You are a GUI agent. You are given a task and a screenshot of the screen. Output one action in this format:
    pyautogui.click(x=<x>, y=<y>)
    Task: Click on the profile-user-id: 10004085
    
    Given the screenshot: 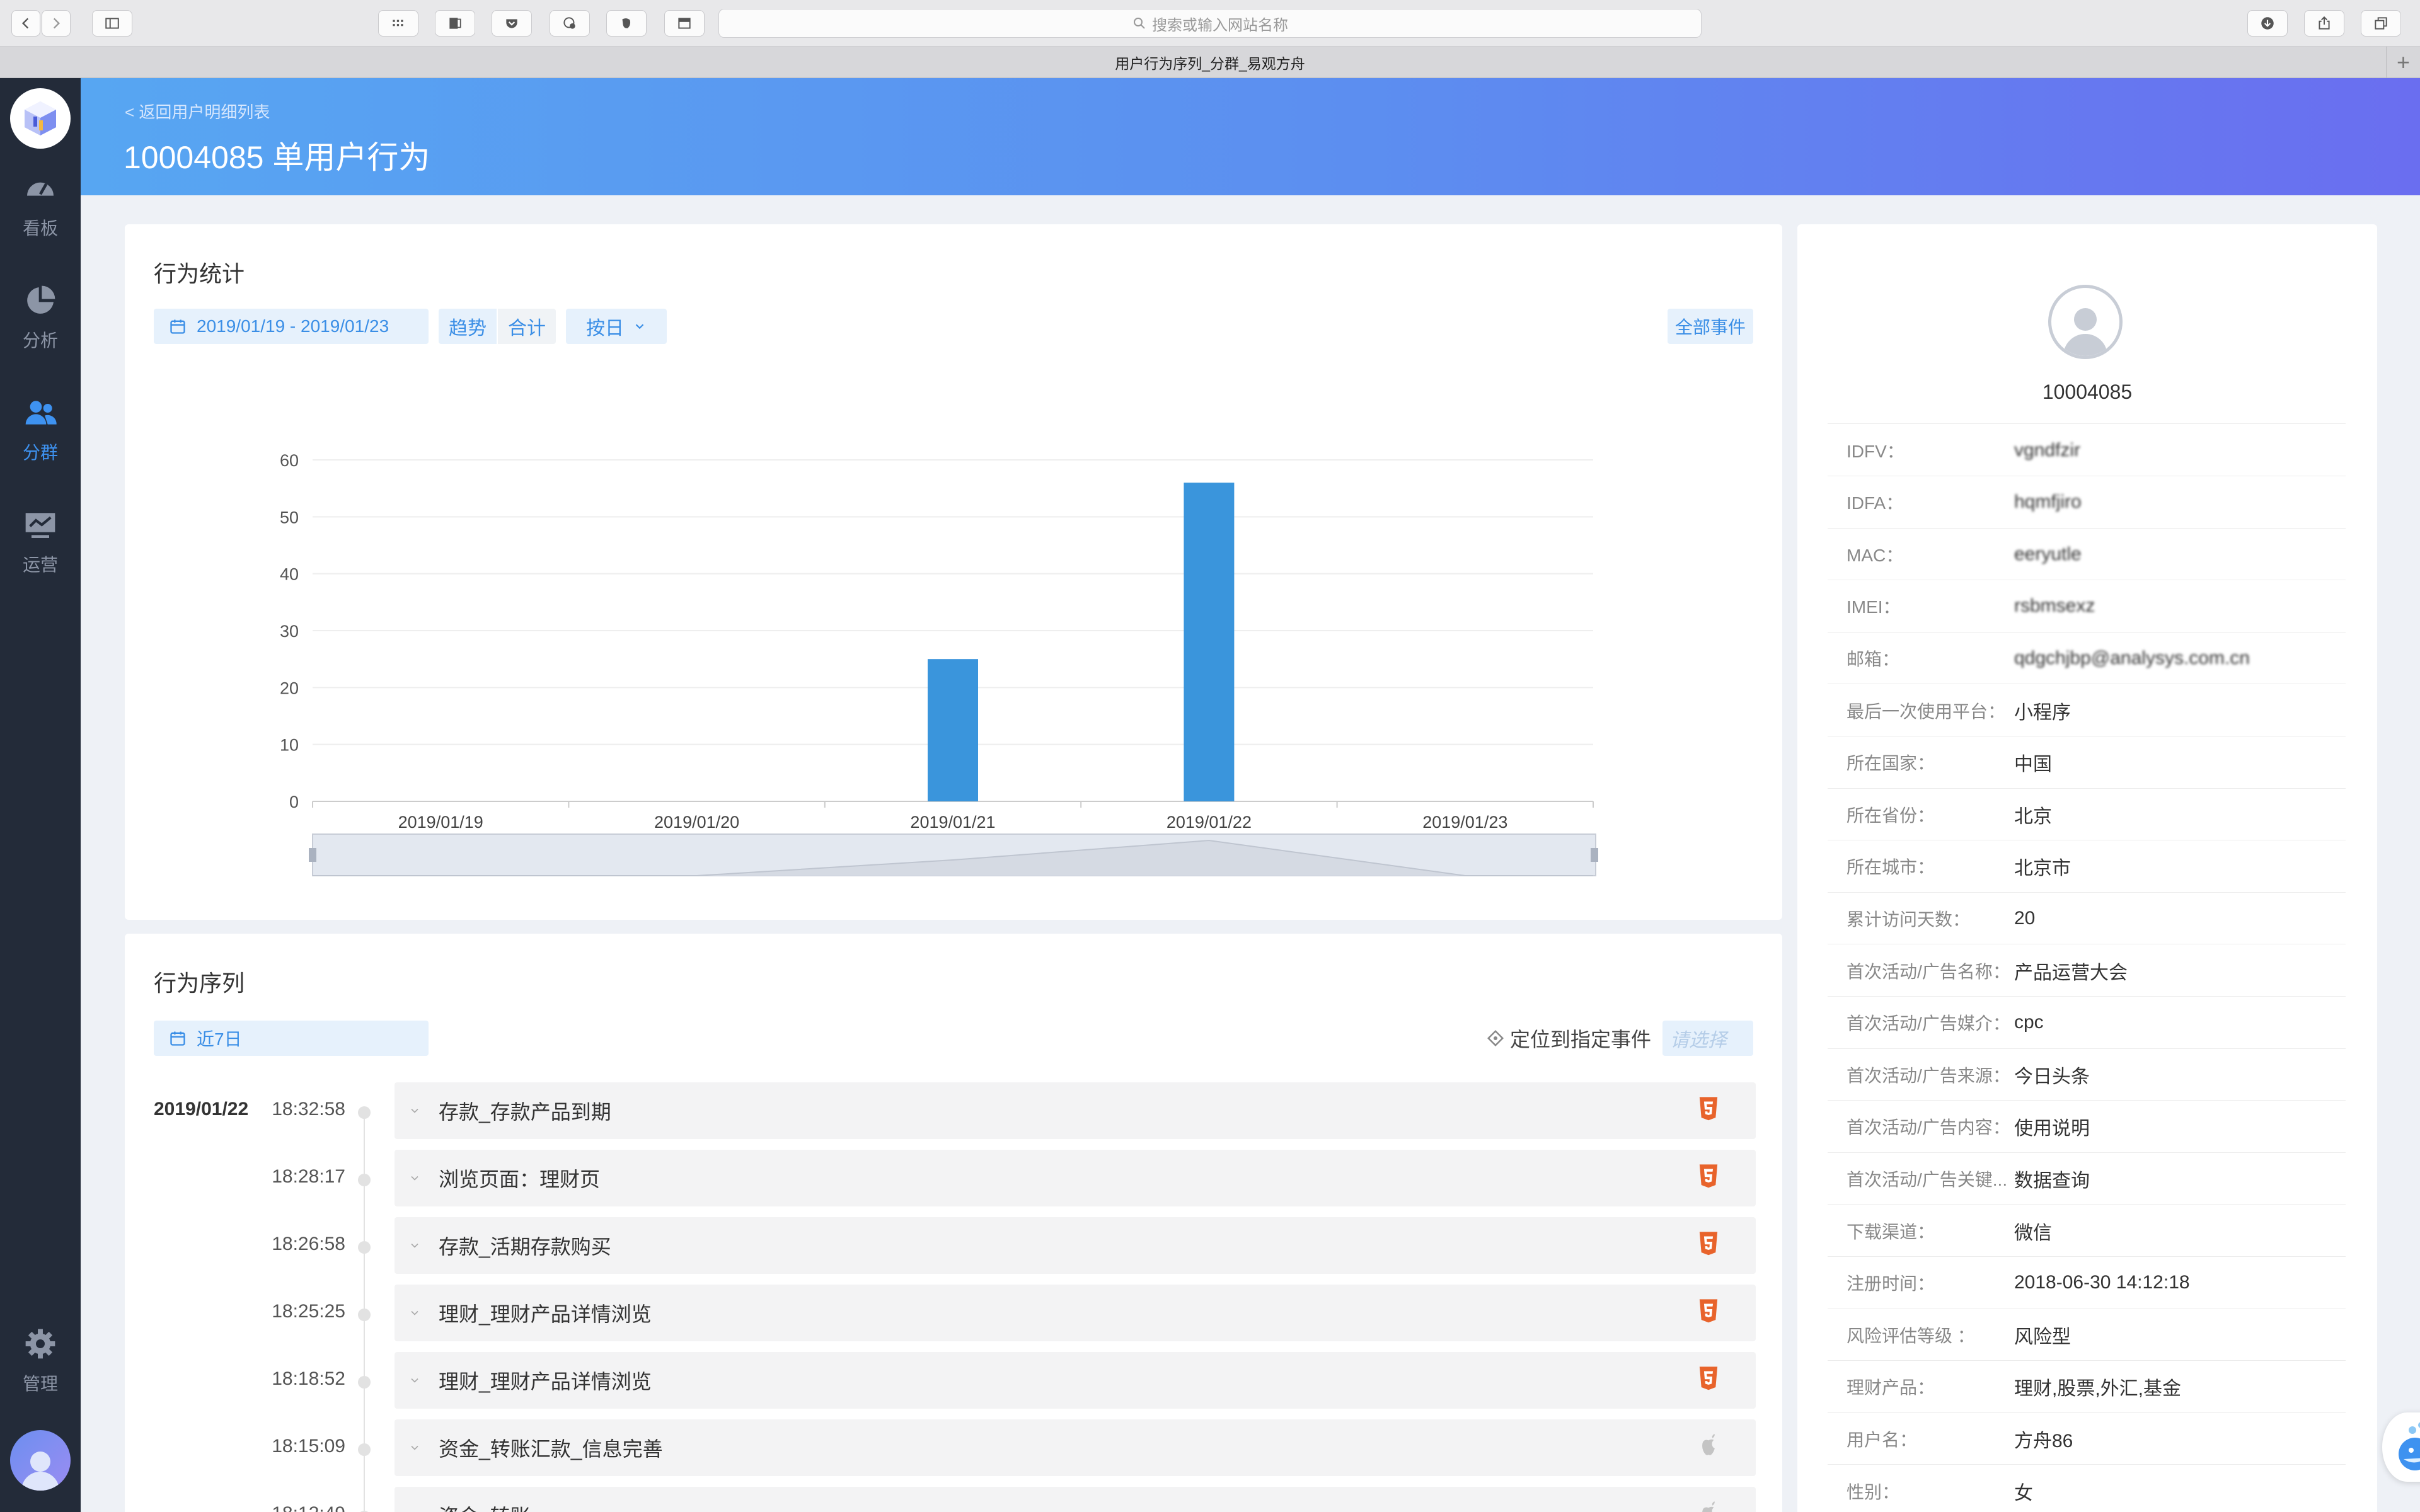 What is the action you would take?
    pyautogui.click(x=2088, y=392)
    